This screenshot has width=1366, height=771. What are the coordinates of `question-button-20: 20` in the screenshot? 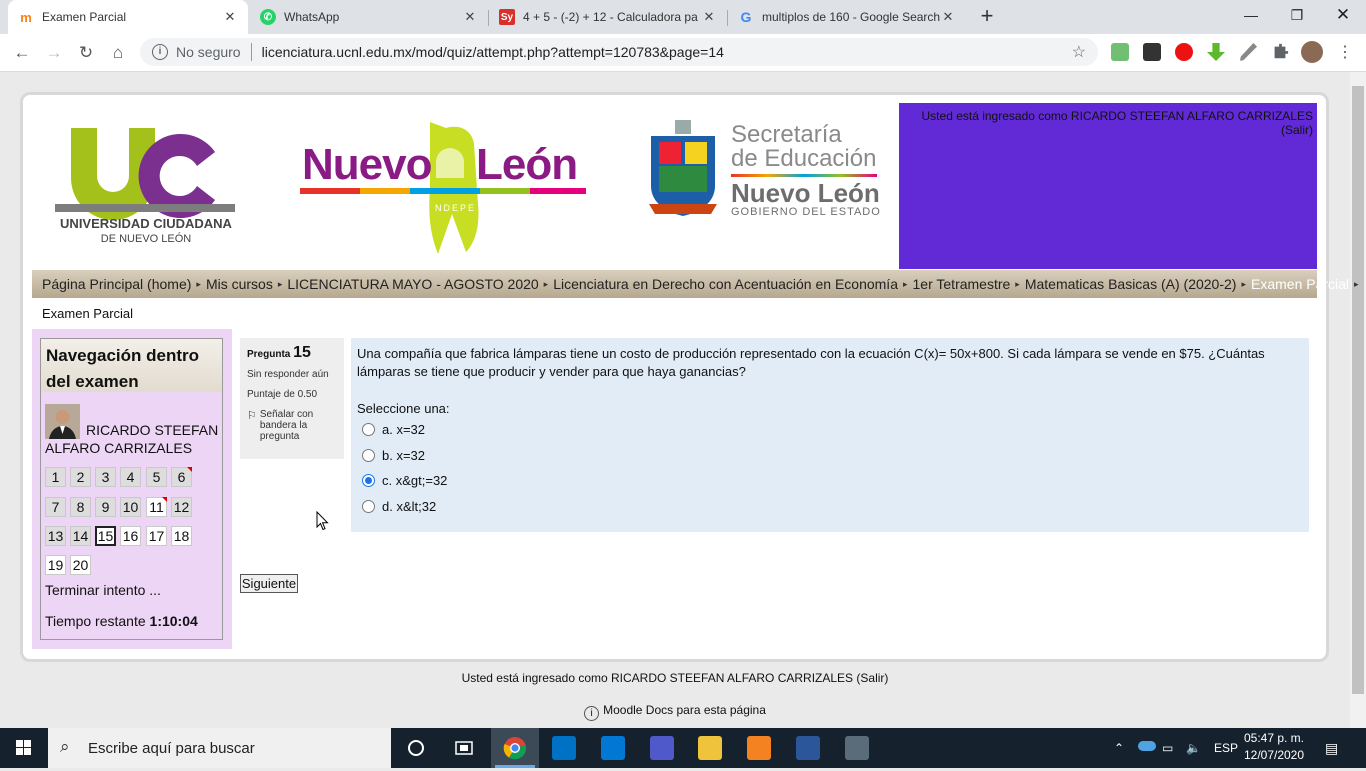 It's located at (80, 565).